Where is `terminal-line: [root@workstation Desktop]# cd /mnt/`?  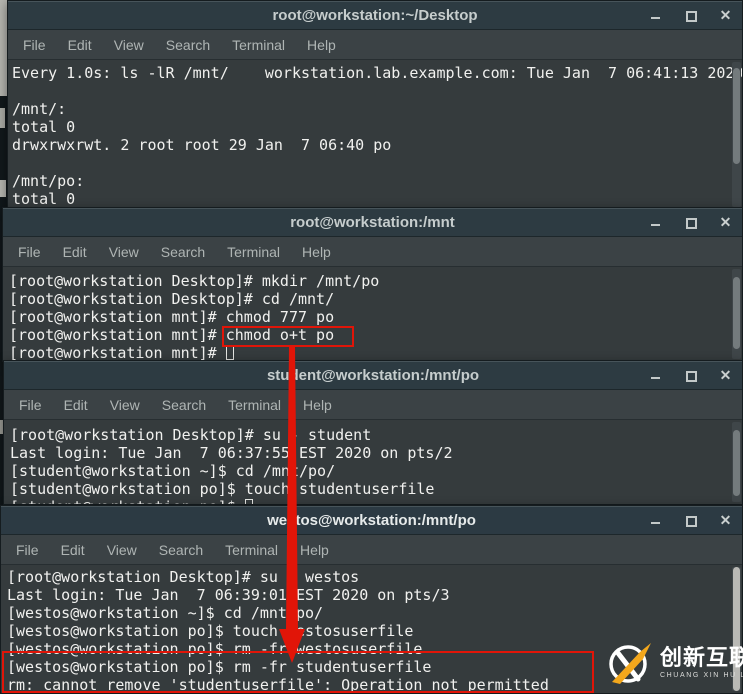
terminal-line: [root@workstation Desktop]# cd /mnt/ is located at coordinates (172, 299).